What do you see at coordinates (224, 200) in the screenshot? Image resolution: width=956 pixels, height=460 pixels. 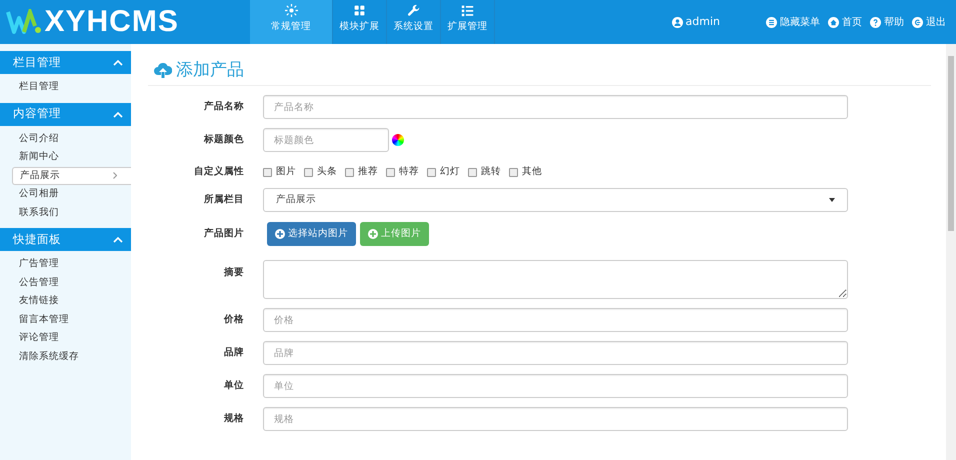 I see `field-label: 所属栏目` at bounding box center [224, 200].